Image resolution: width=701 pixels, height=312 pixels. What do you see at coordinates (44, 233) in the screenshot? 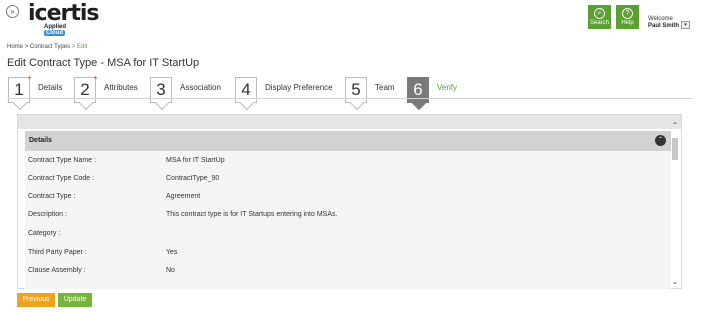
I see `detail-row: Category :` at bounding box center [44, 233].